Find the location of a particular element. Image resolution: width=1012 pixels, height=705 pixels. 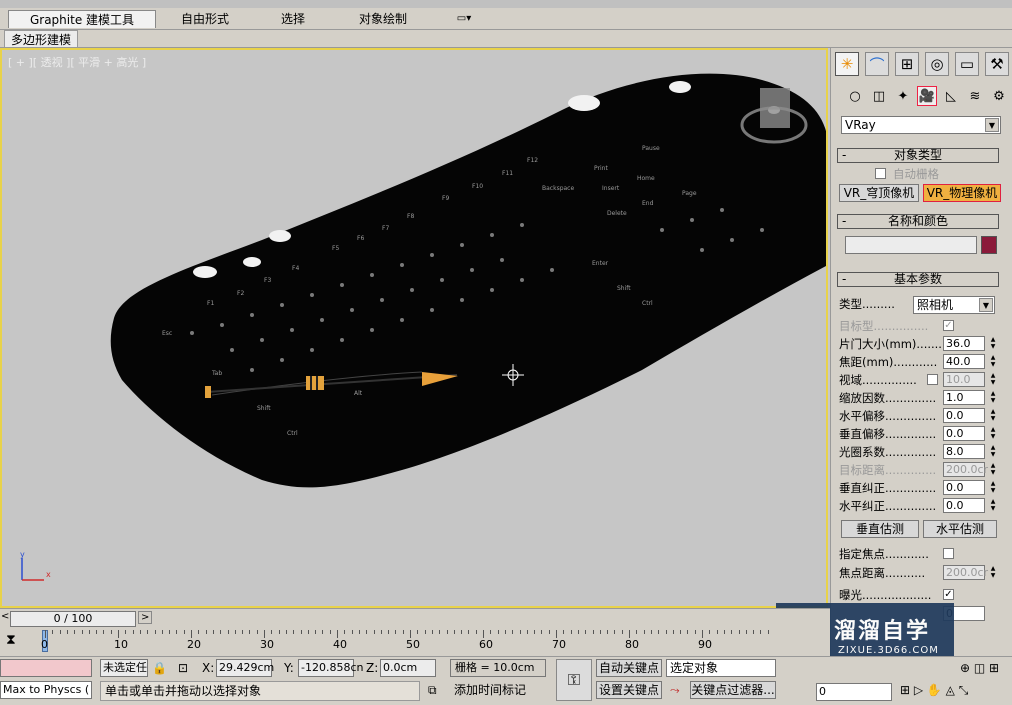

utilities-tab-icon: ⚒ is located at coordinates (997, 64).